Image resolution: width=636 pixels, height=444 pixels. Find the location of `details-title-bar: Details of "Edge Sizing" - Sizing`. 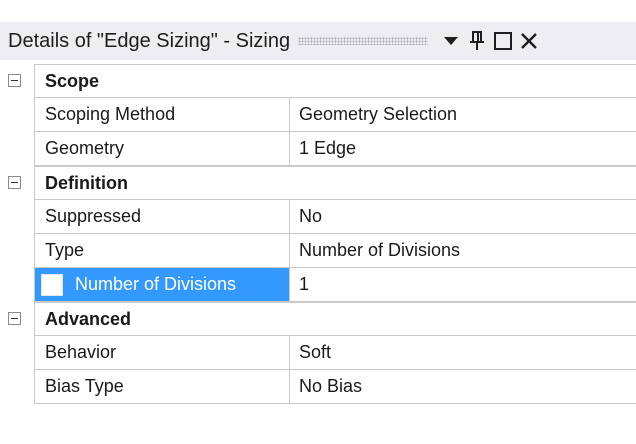

details-title-bar: Details of "Edge Sizing" - Sizing is located at coordinates (318, 41).